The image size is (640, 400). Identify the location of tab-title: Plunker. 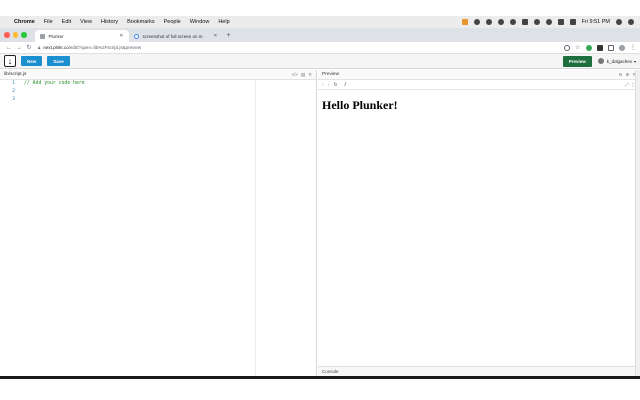
(56, 36).